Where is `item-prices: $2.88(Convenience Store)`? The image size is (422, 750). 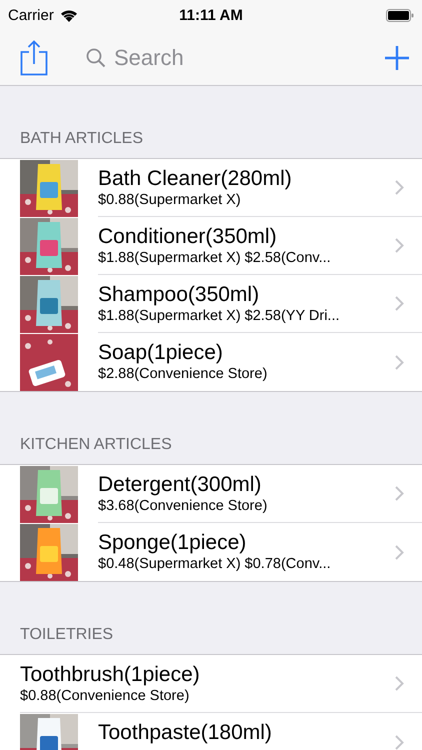 item-prices: $2.88(Convenience Store) is located at coordinates (183, 374).